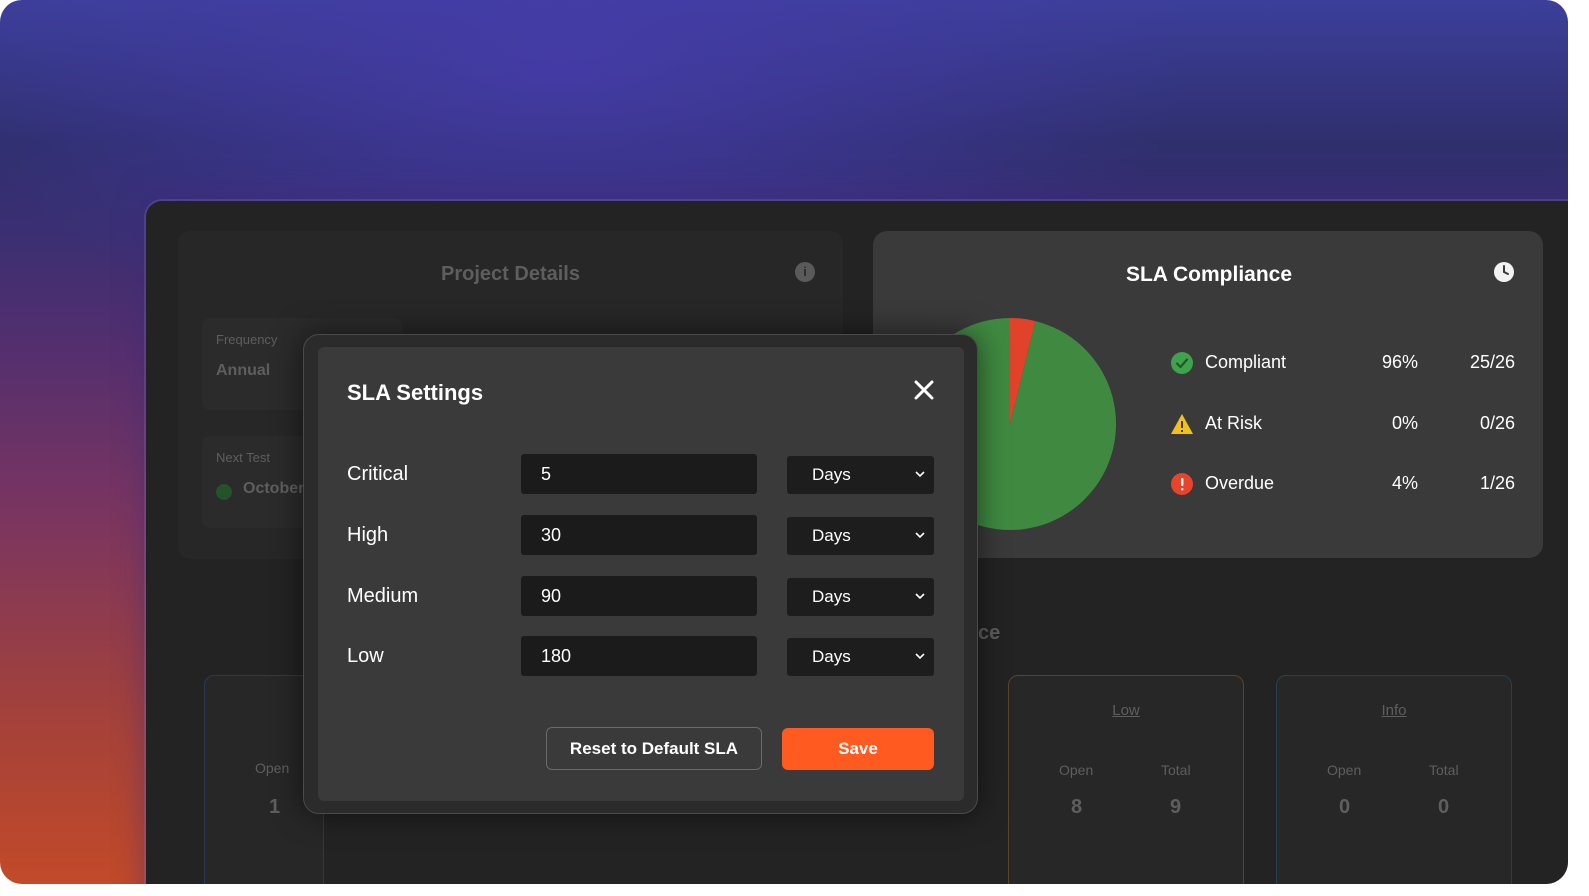 Image resolution: width=1589 pixels, height=896 pixels. Describe the element at coordinates (1492, 362) in the screenshot. I see `legend-count: 25/26` at that location.